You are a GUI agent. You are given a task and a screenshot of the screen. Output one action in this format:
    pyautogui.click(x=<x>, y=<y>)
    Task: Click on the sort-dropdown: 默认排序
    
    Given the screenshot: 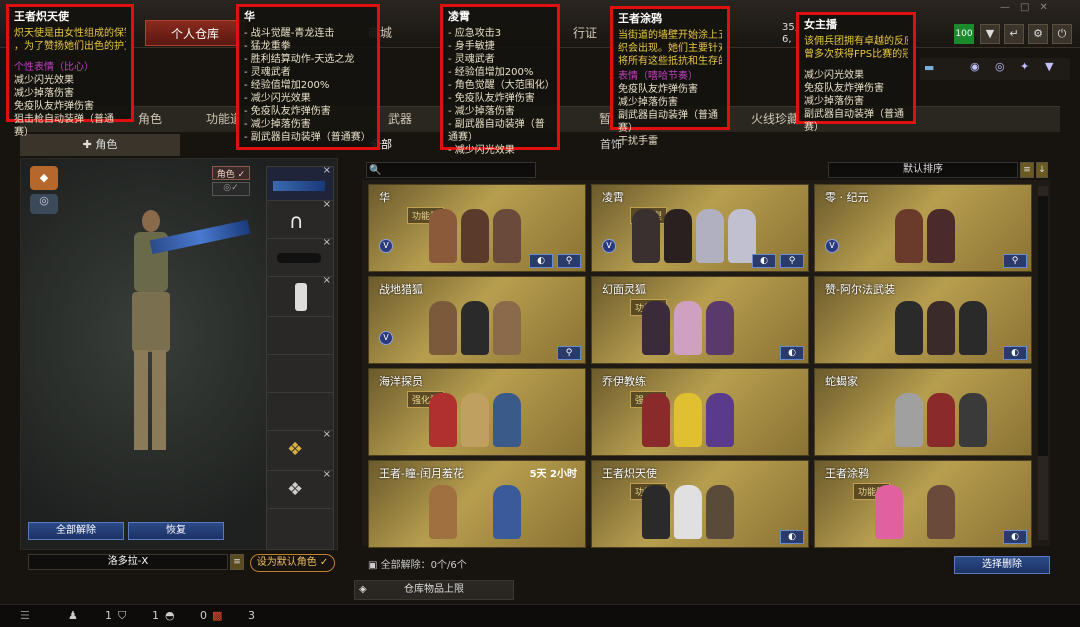 What is the action you would take?
    pyautogui.click(x=923, y=170)
    